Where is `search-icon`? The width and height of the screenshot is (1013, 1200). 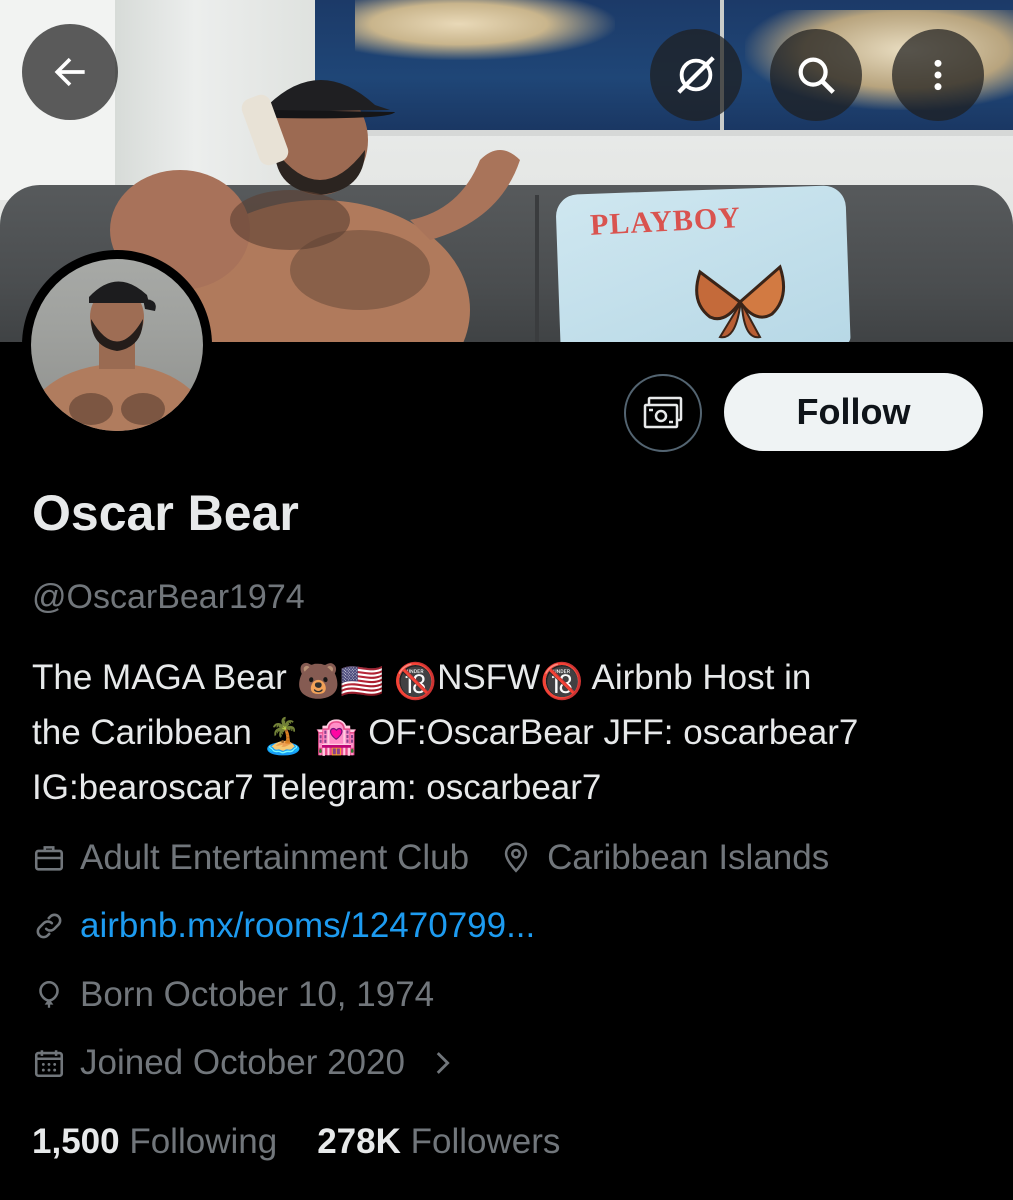 search-icon is located at coordinates (816, 75).